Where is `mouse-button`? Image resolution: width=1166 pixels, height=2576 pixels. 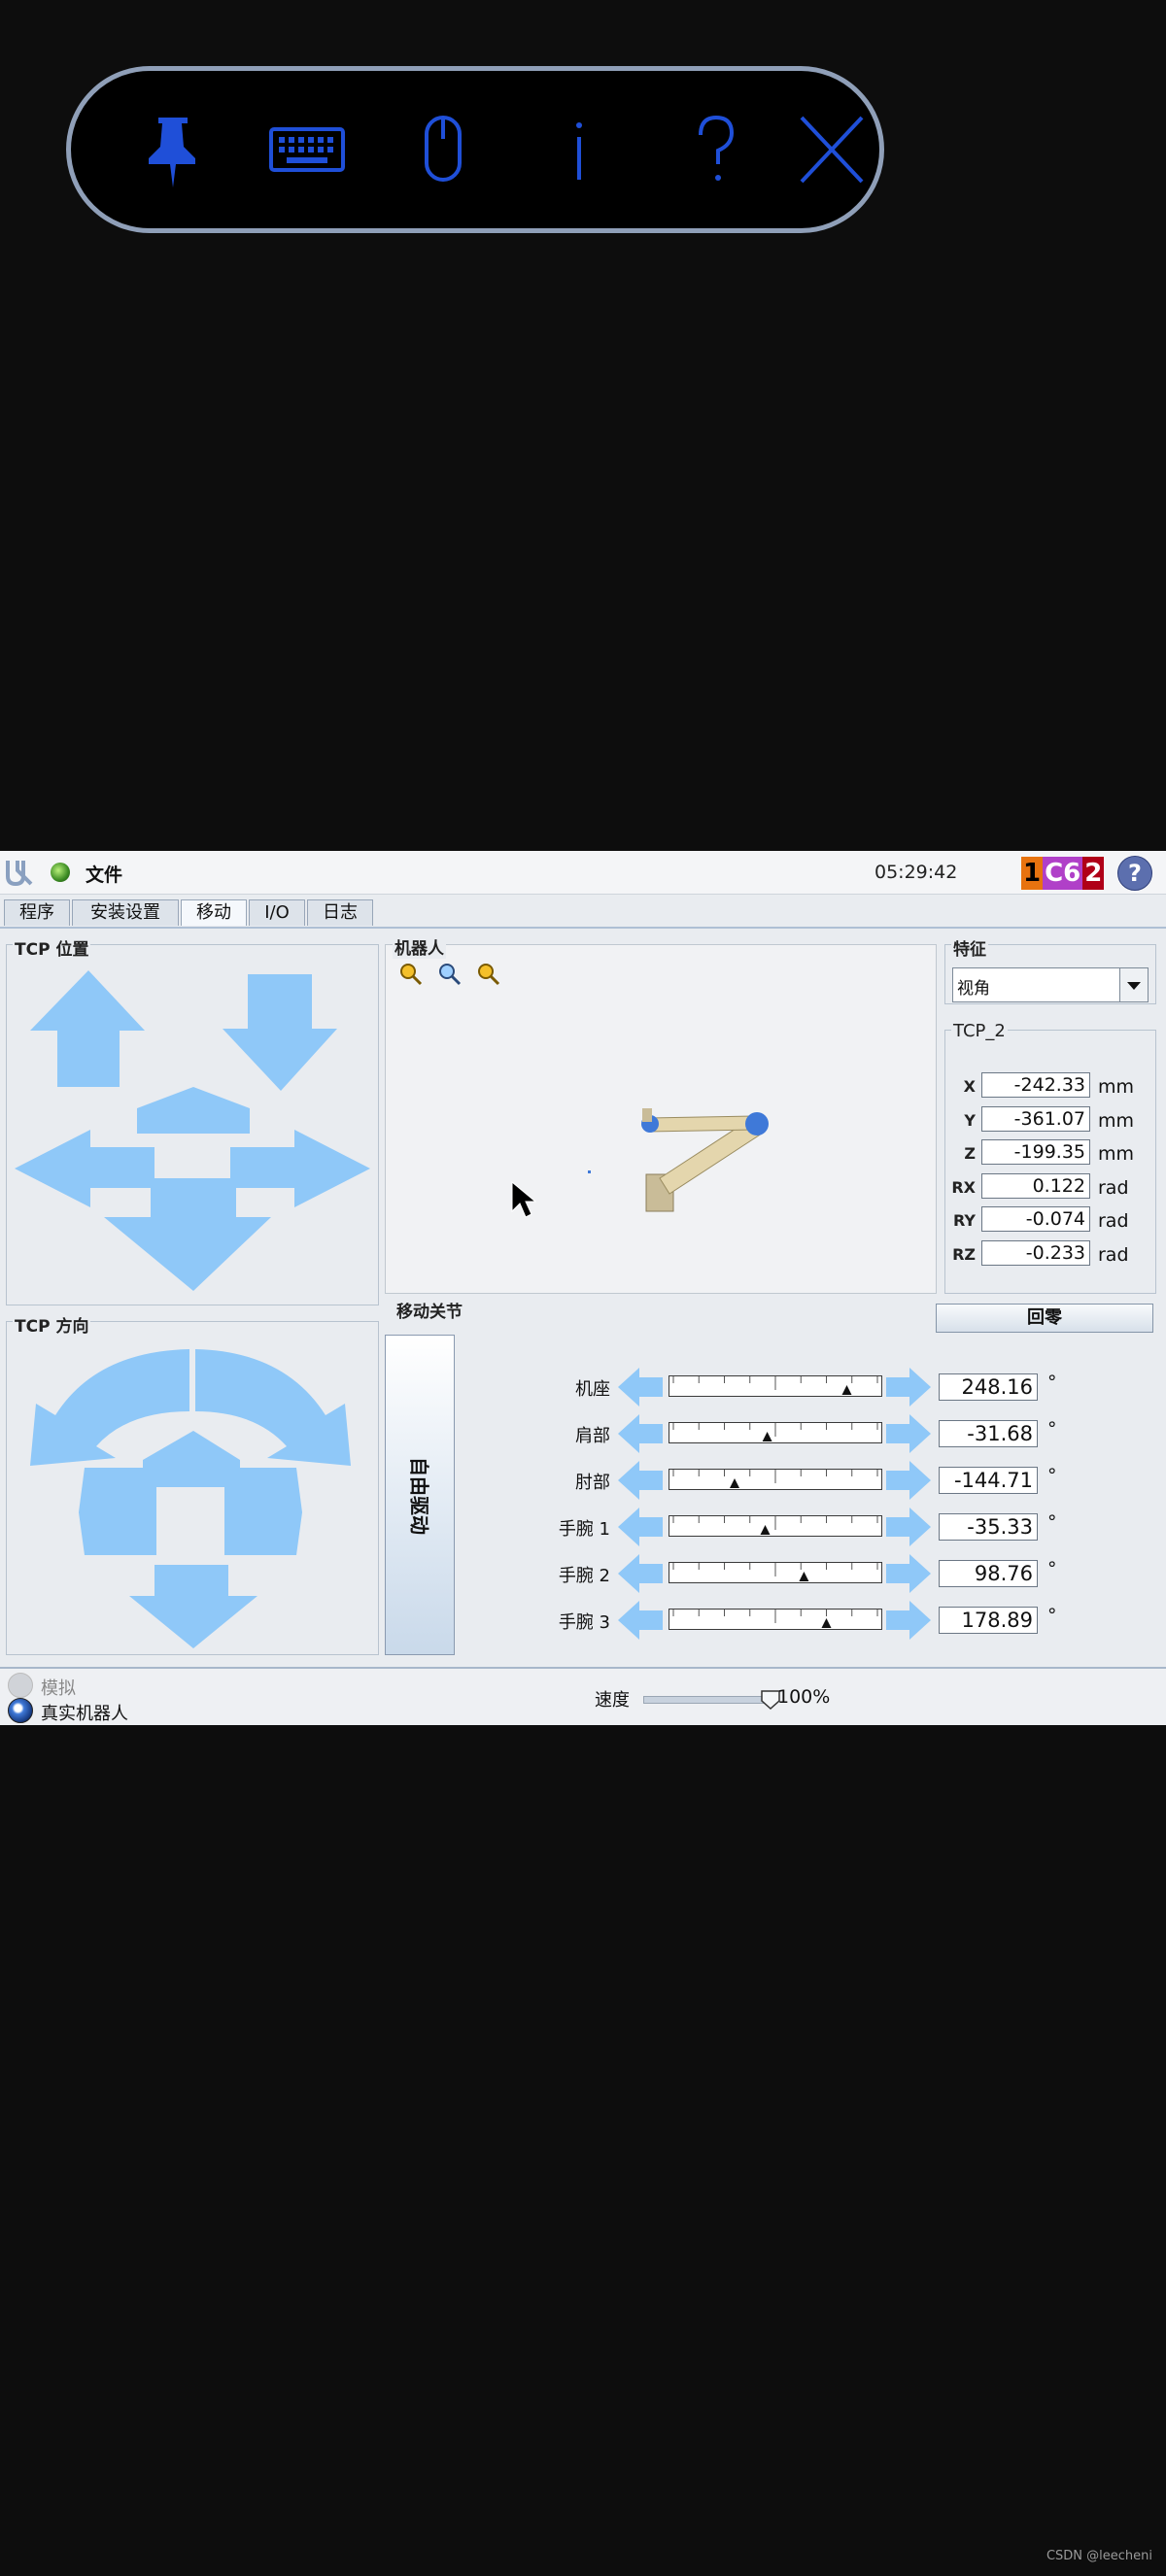 mouse-button is located at coordinates (443, 149).